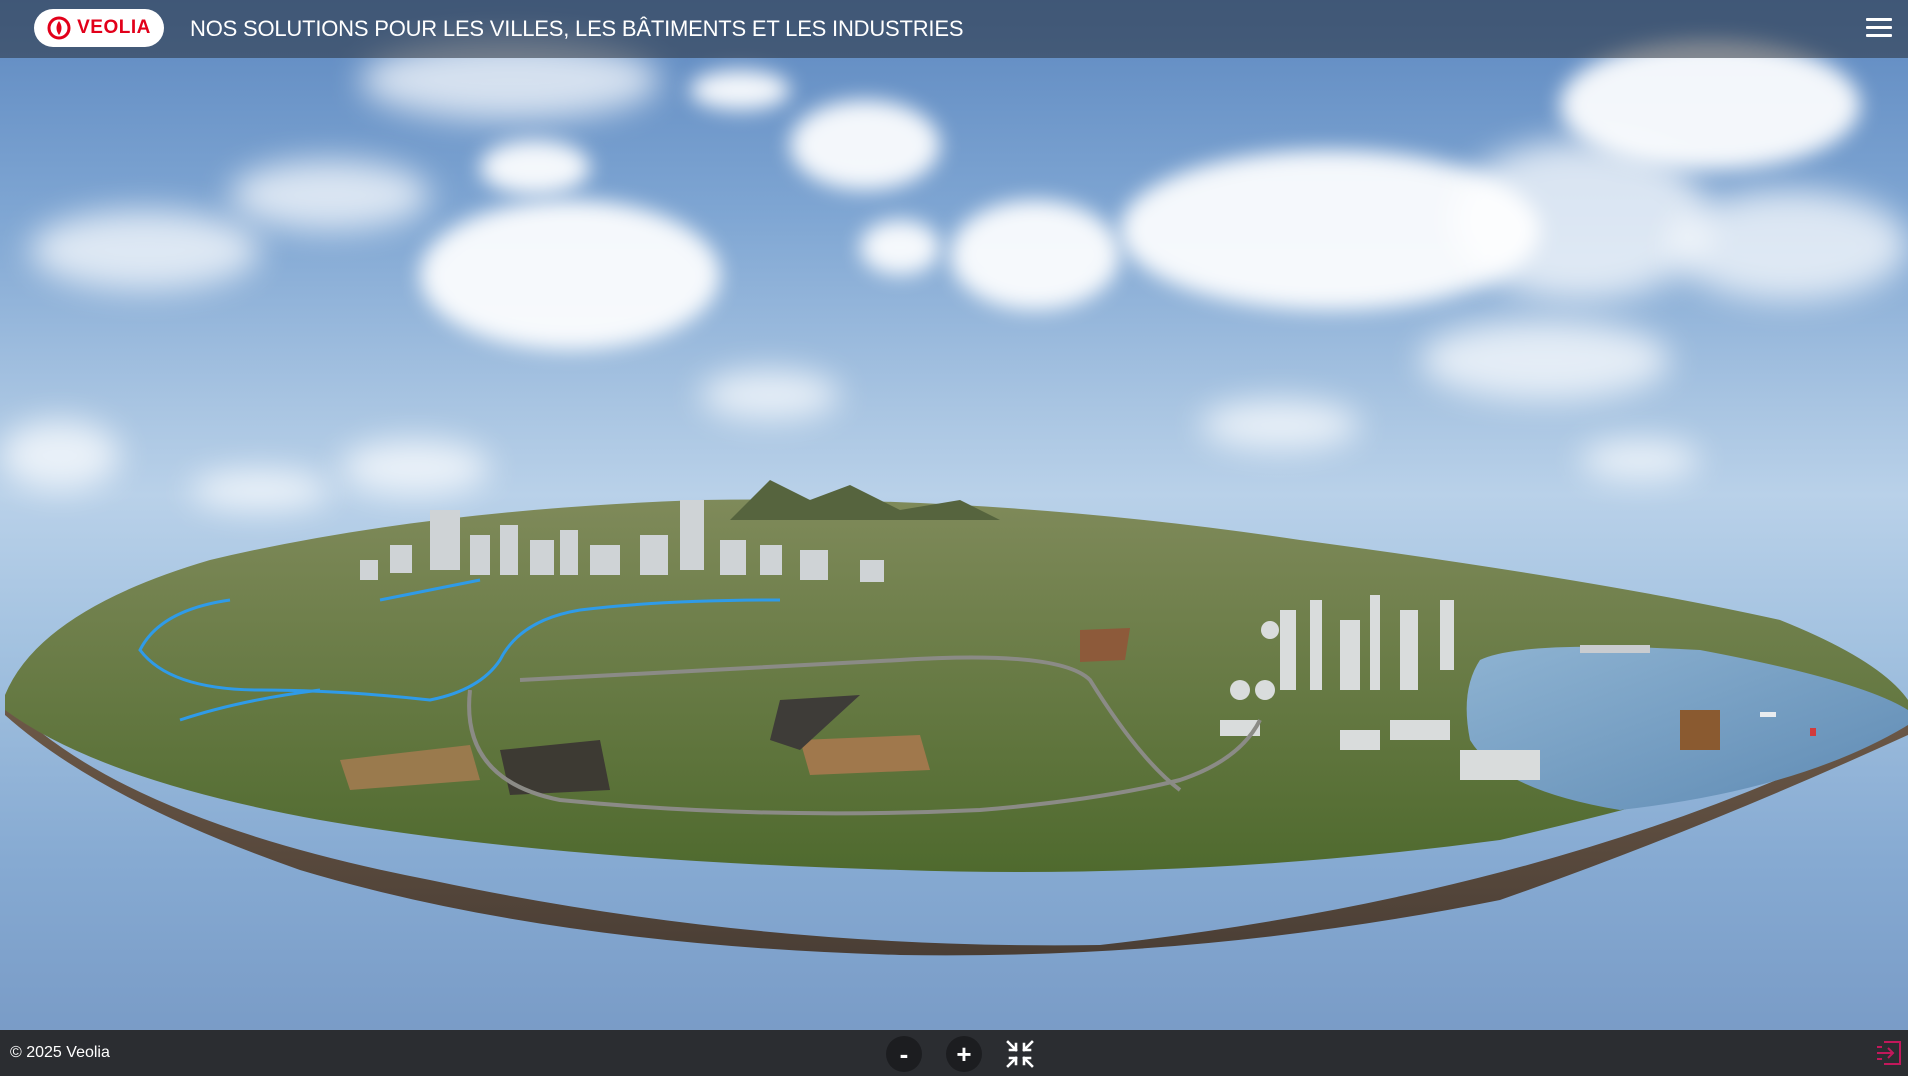  I want to click on logo-text: VEOLIA, so click(114, 27).